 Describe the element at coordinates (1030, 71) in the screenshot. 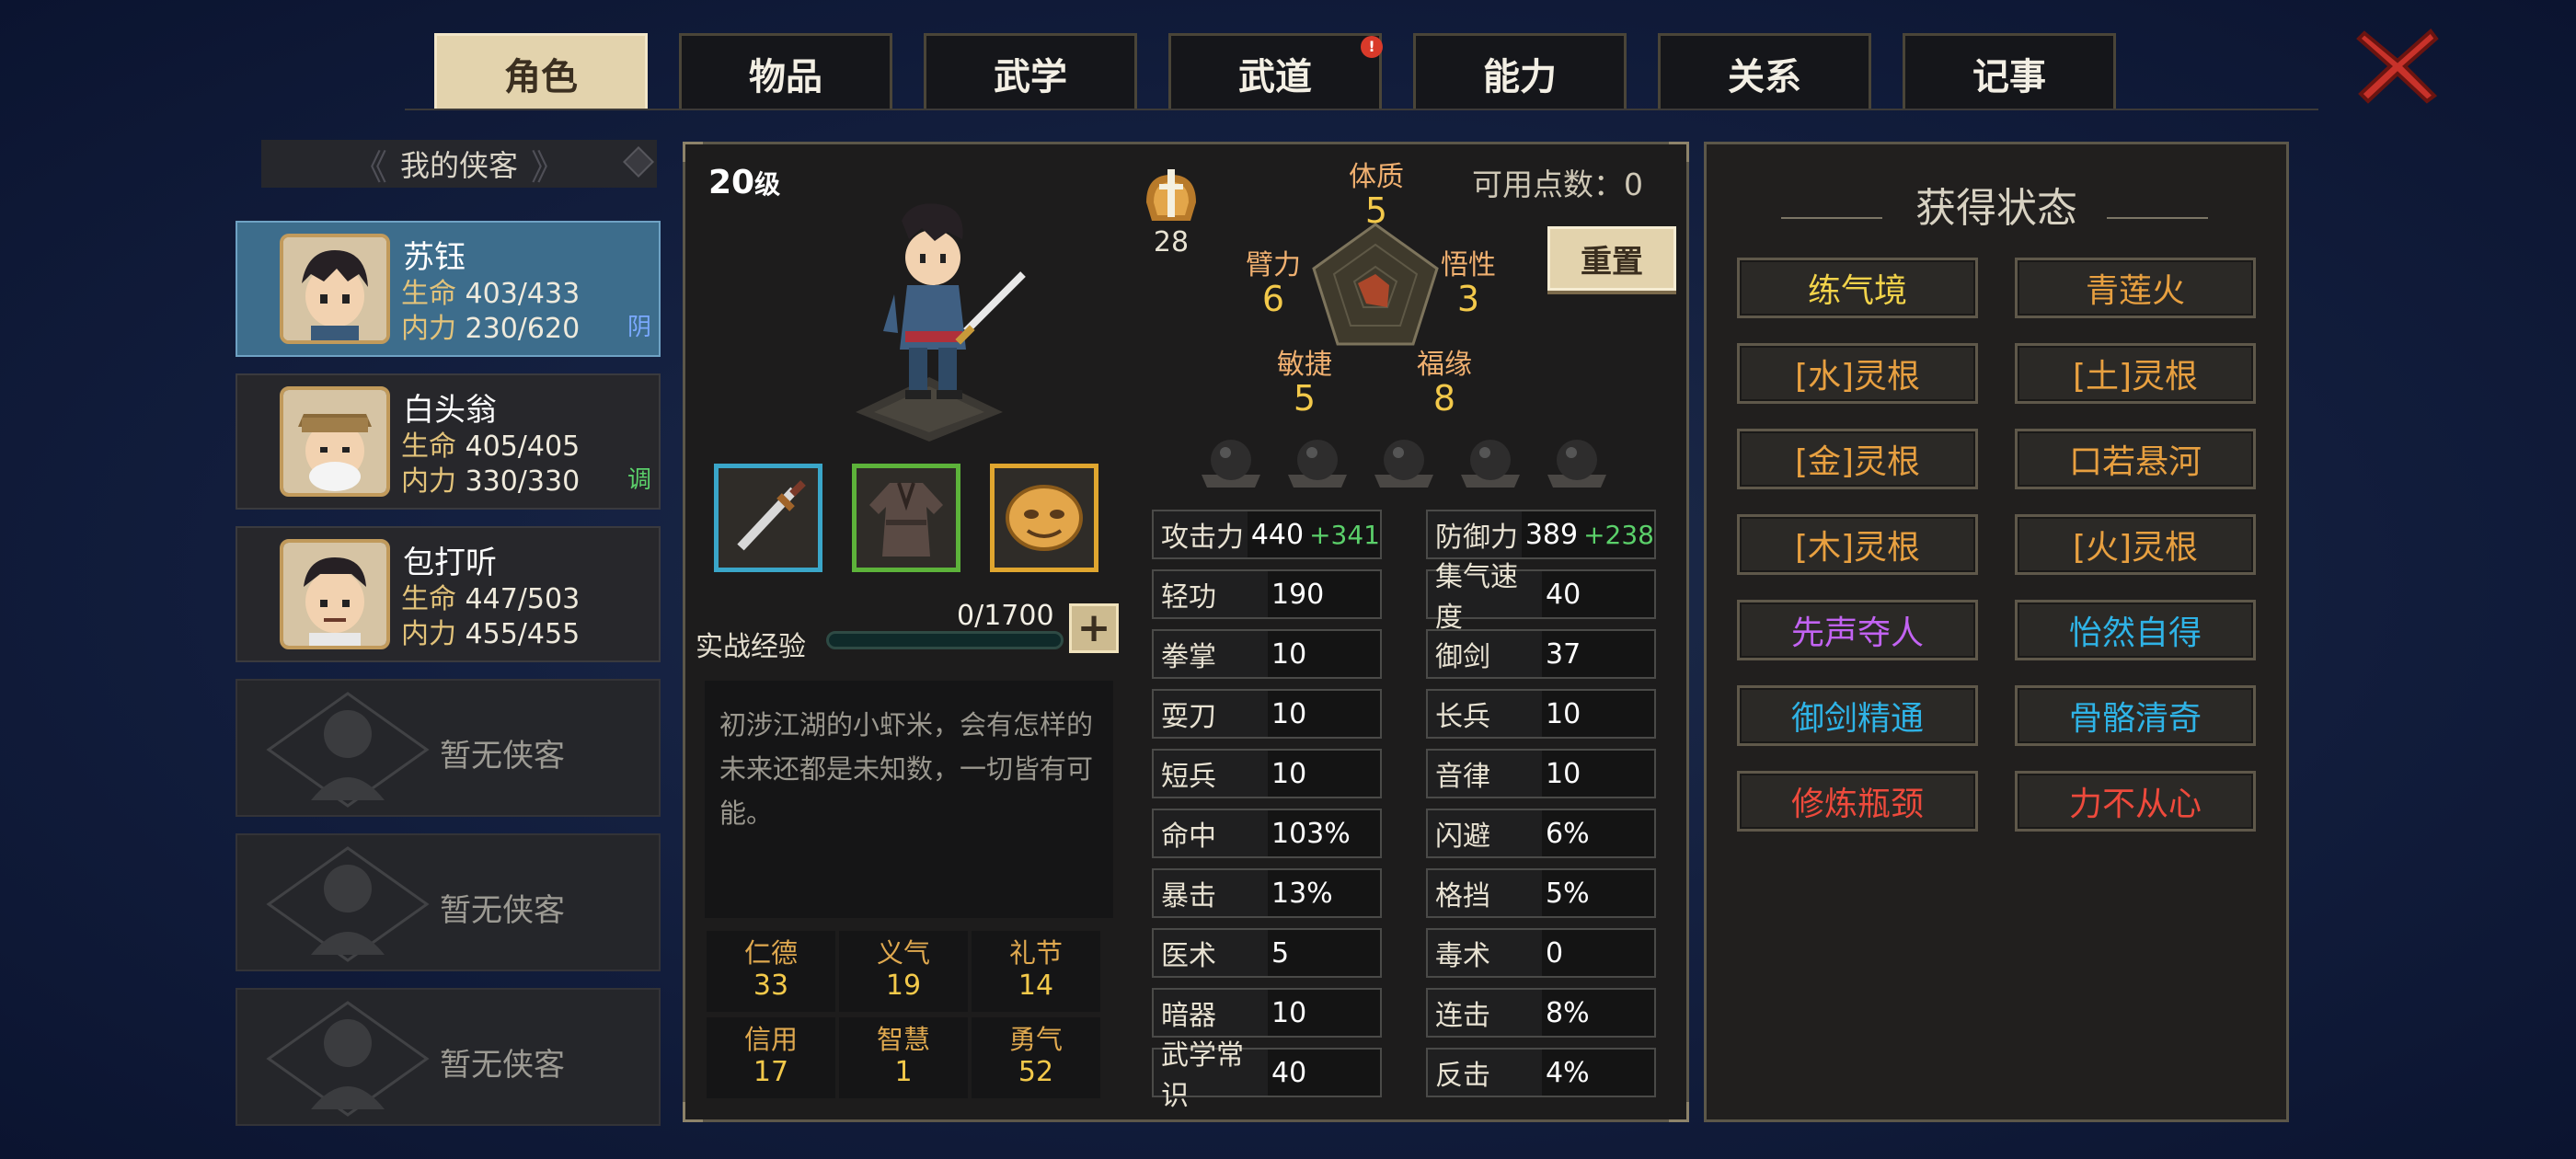

I see `tab-martial-arts: 武学` at that location.